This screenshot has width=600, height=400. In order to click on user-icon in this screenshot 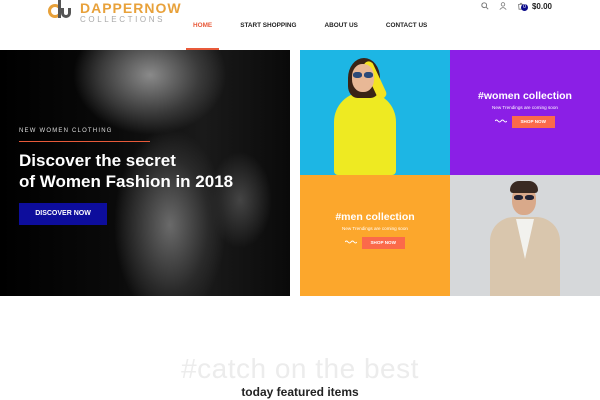, I will do `click(503, 6)`.